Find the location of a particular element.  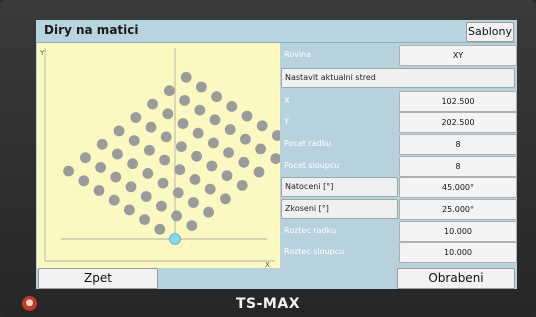

property-label: Roztec radku is located at coordinates (310, 230).